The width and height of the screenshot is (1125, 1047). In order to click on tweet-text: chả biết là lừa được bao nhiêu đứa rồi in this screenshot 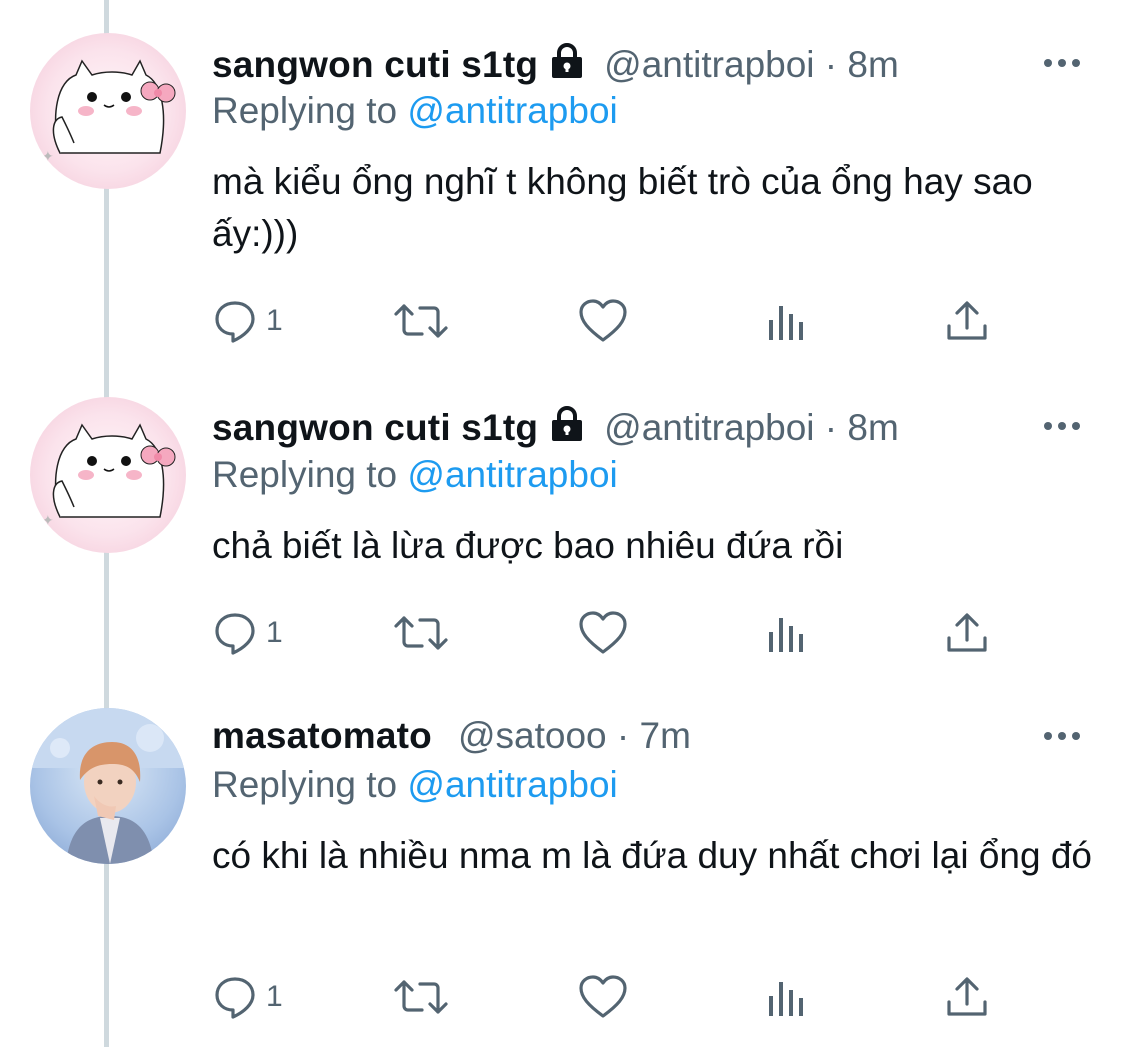, I will do `click(528, 545)`.